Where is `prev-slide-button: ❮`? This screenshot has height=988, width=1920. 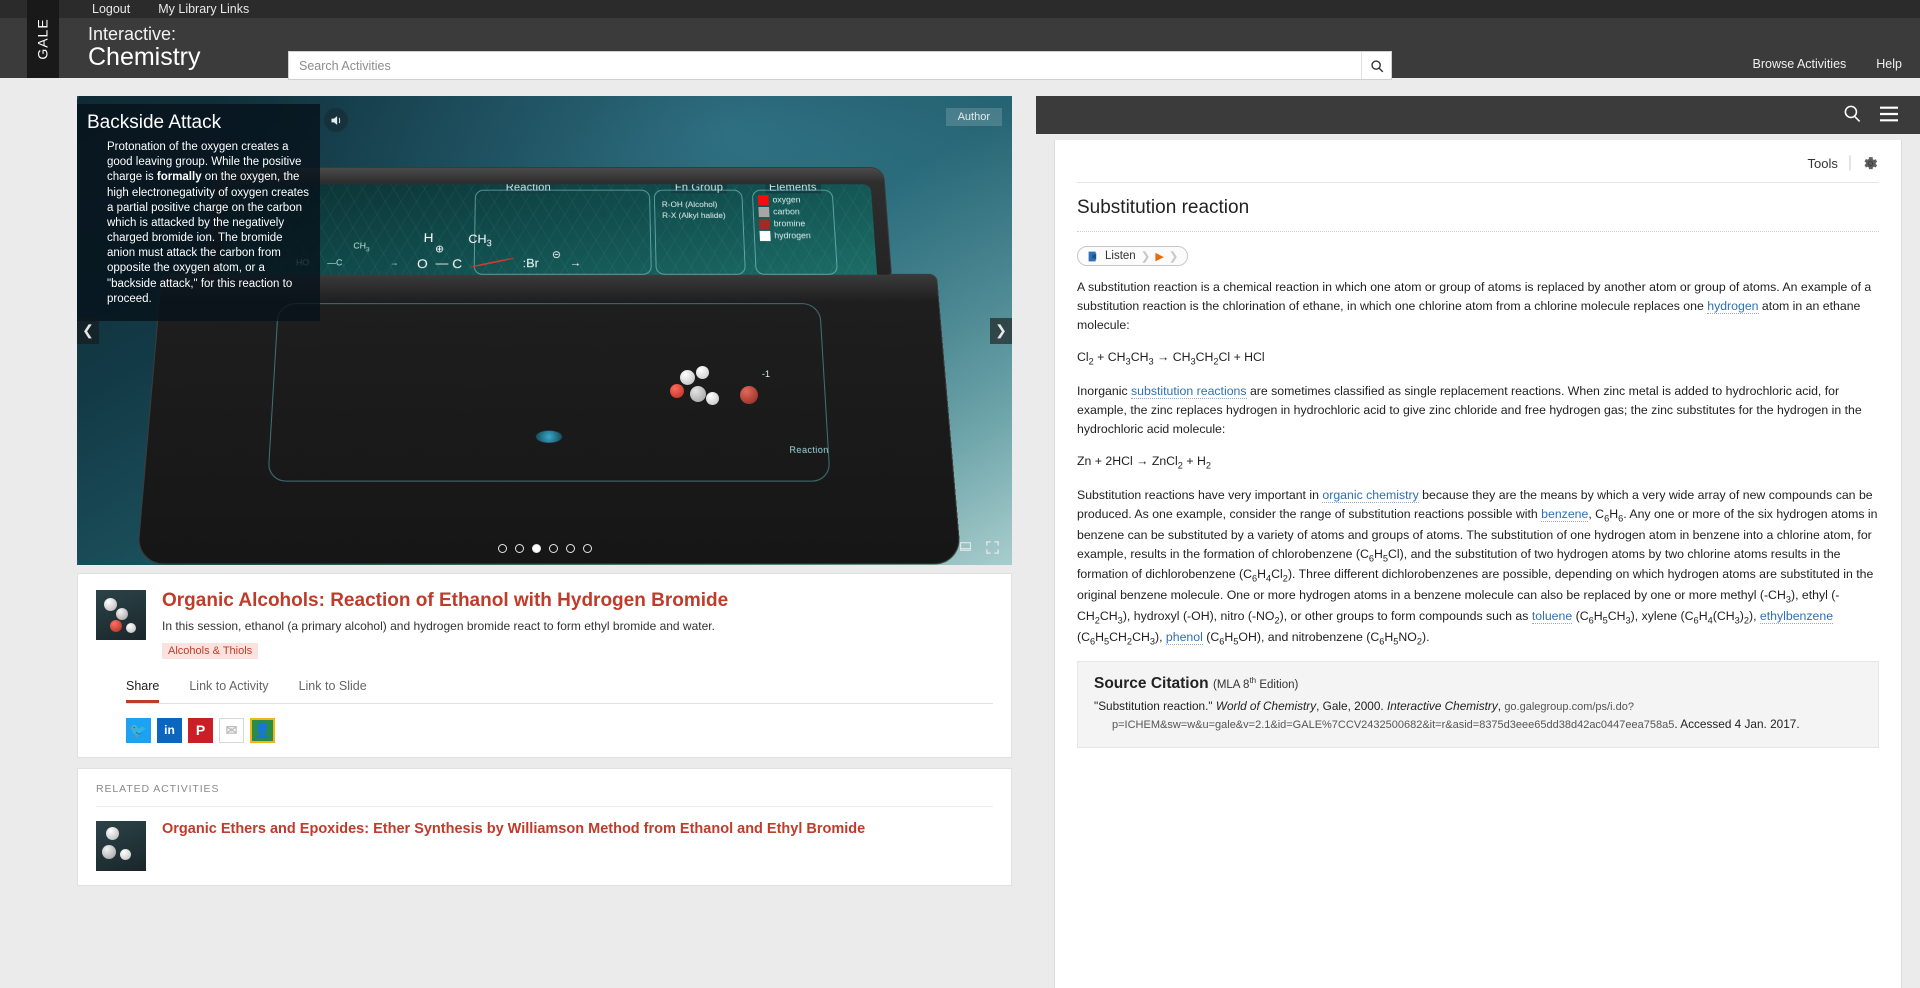 prev-slide-button: ❮ is located at coordinates (88, 330).